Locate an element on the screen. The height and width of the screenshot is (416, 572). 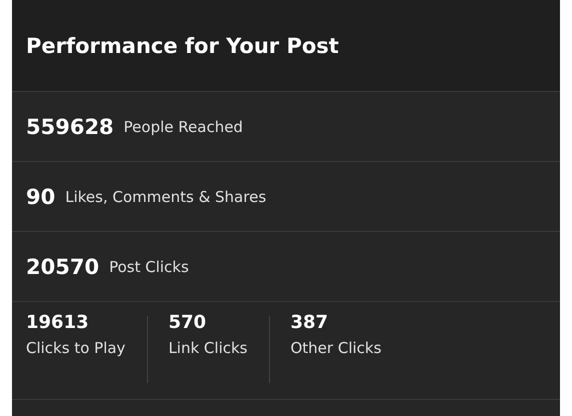
breakdown-value: 387 is located at coordinates (310, 322).